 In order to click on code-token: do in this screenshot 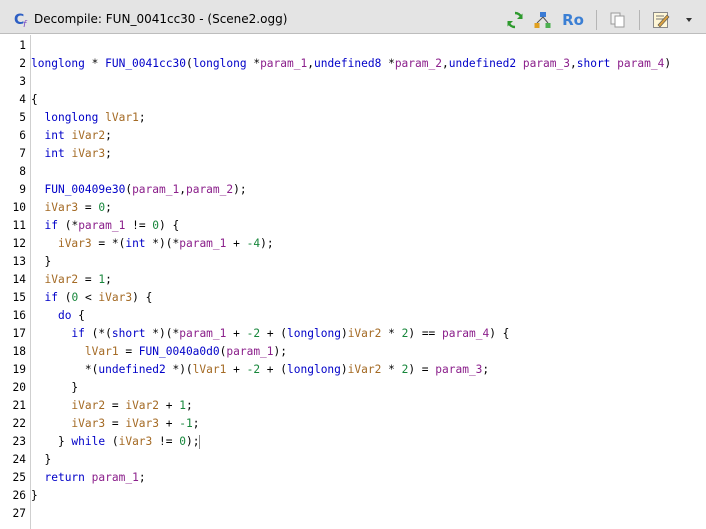, I will do `click(64, 315)`.